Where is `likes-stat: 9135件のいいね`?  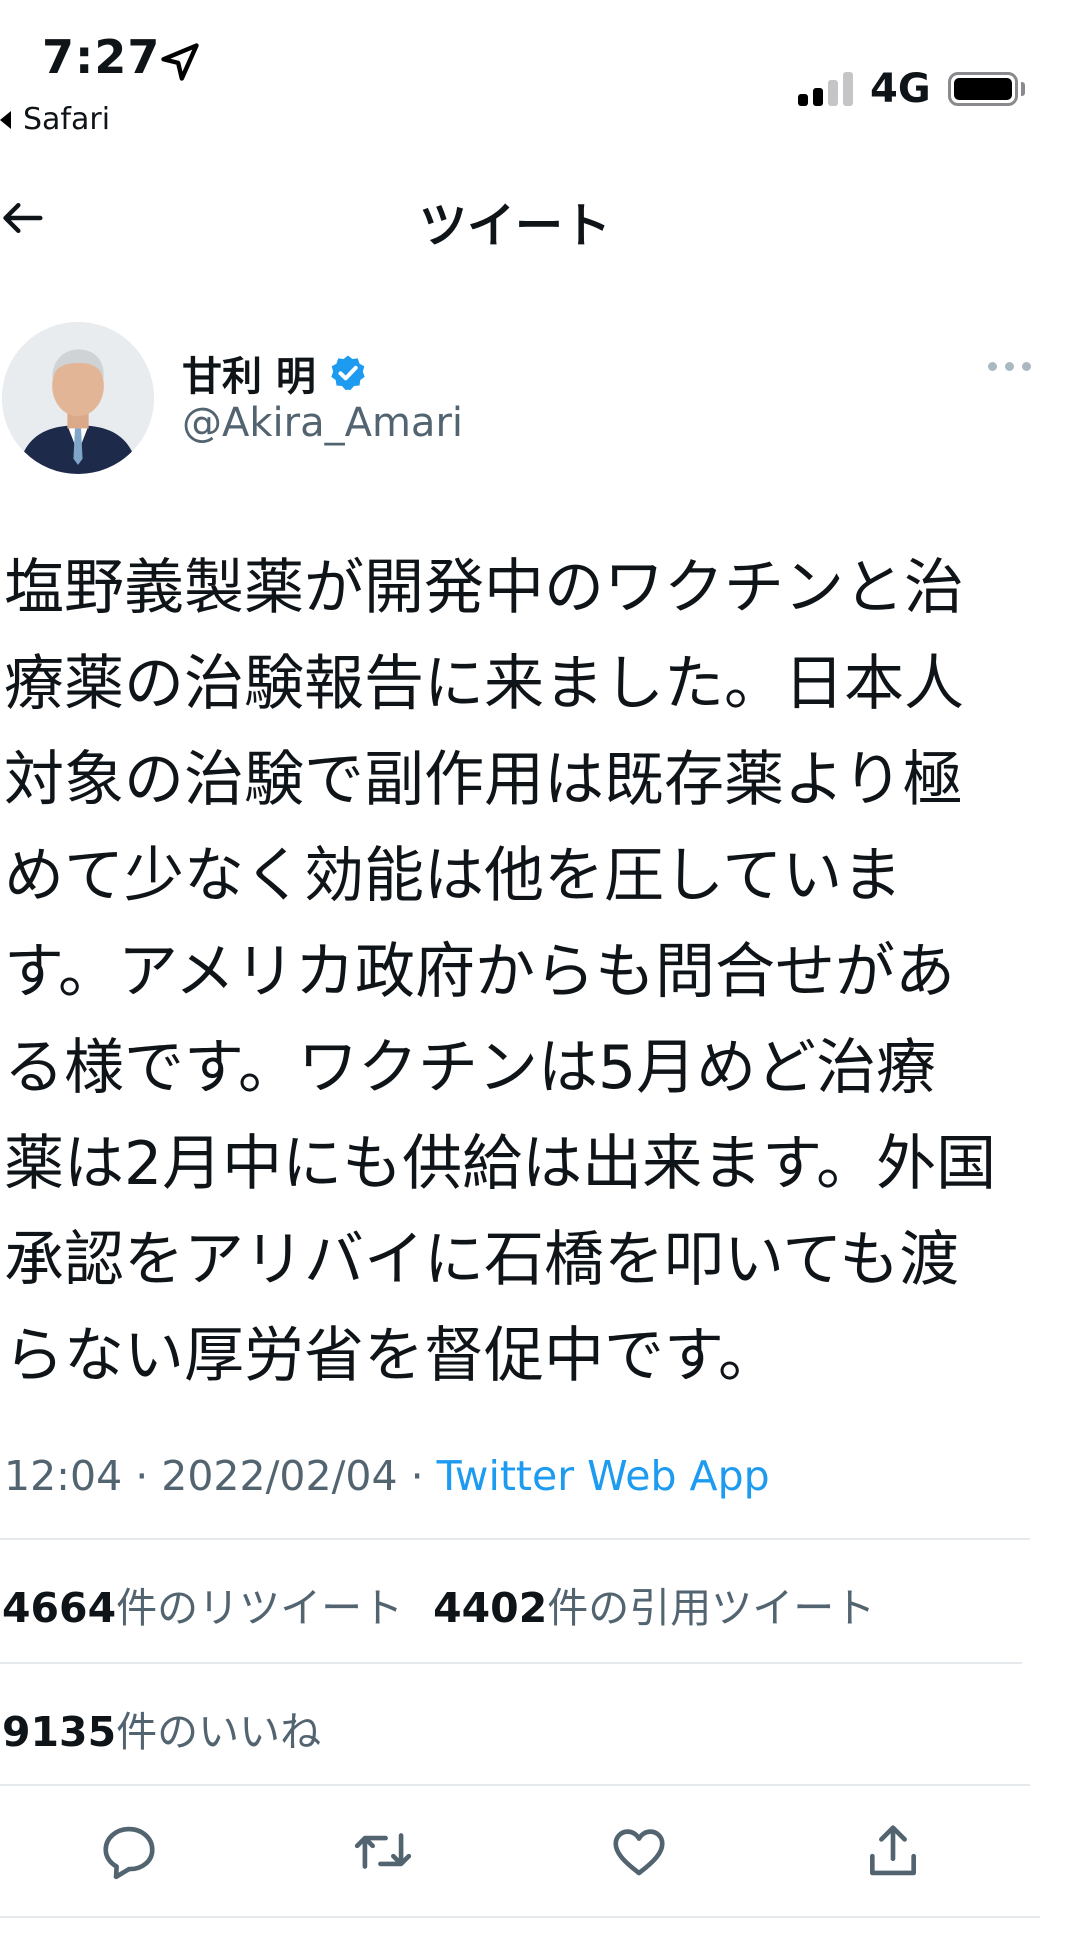
likes-stat: 9135件のいいね is located at coordinates (161, 1728).